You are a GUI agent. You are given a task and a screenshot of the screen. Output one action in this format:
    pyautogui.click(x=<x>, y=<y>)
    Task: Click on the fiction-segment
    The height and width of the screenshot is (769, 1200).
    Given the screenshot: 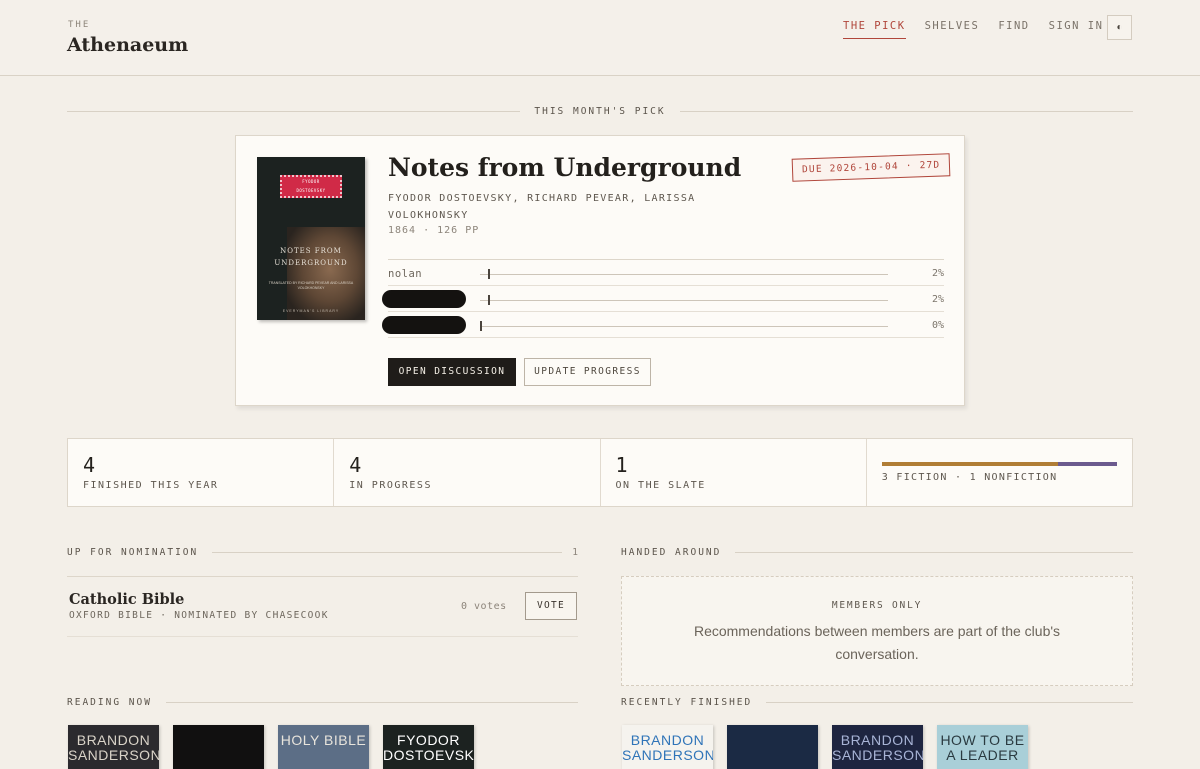 What is the action you would take?
    pyautogui.click(x=969, y=464)
    